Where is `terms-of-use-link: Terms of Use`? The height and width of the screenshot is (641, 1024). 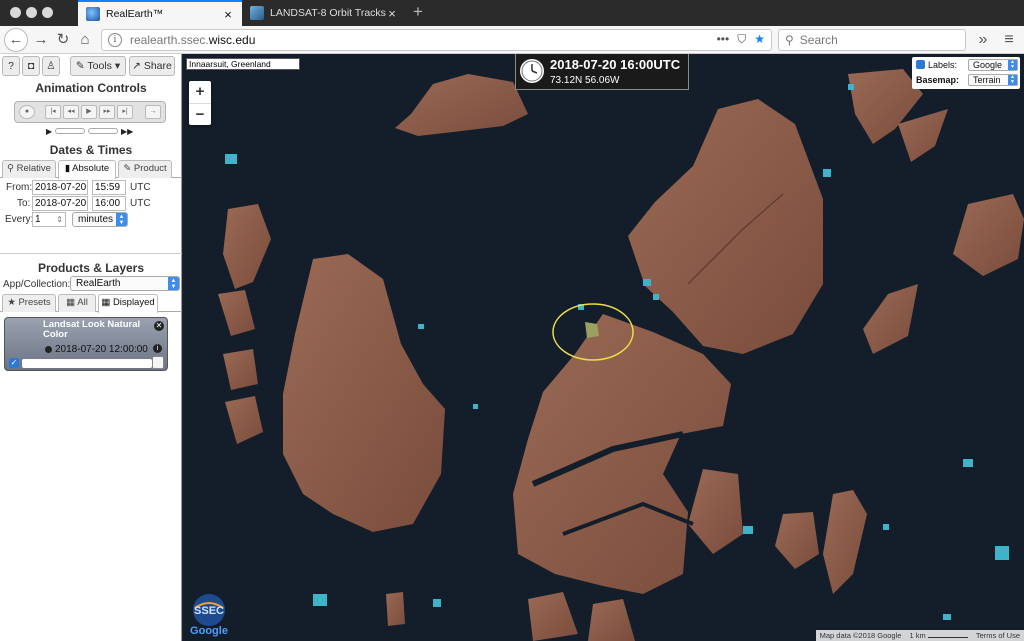
terms-of-use-link: Terms of Use is located at coordinates (998, 635).